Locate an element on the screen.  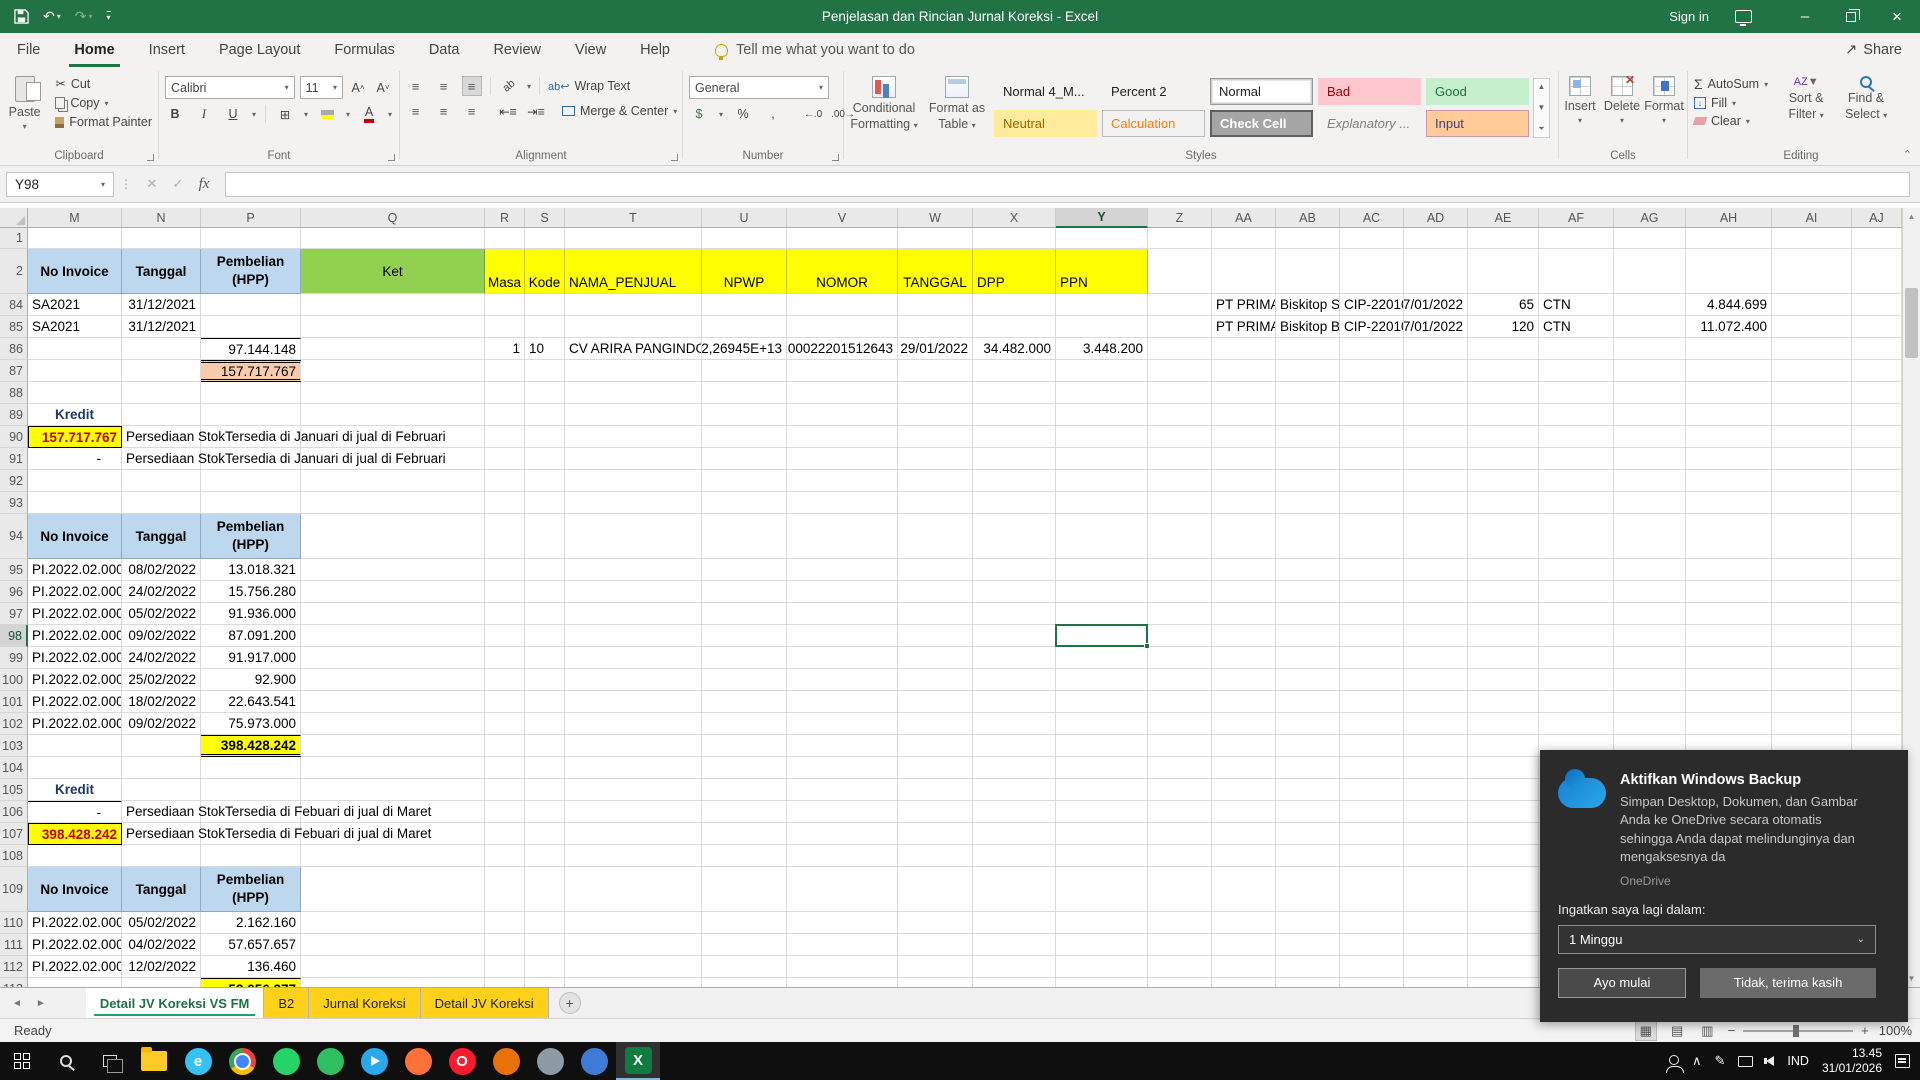
cell-U89 is located at coordinates (744, 415).